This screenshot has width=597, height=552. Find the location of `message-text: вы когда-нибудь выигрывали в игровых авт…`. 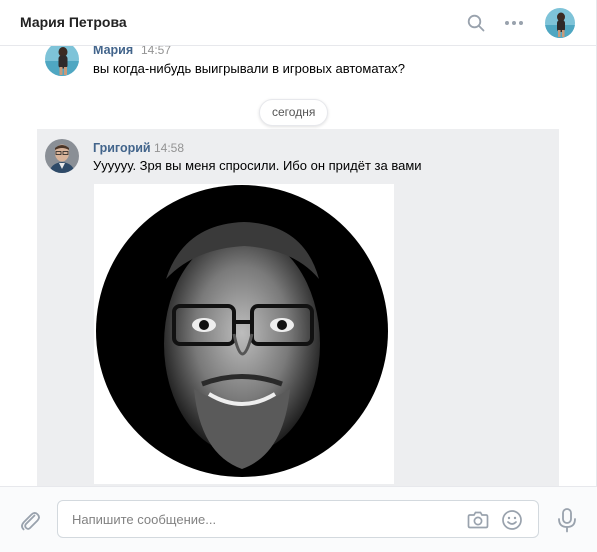

message-text: вы когда-нибудь выигрывали в игровых авт… is located at coordinates (249, 68).